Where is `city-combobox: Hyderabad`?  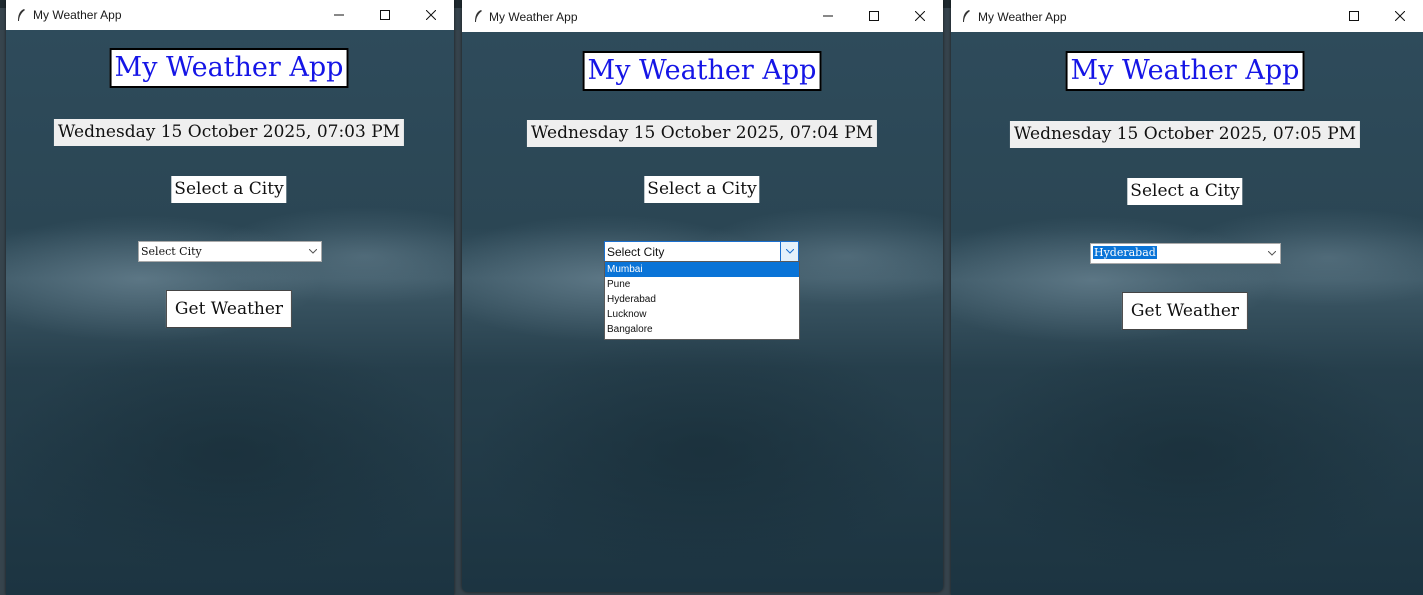 city-combobox: Hyderabad is located at coordinates (1185, 253).